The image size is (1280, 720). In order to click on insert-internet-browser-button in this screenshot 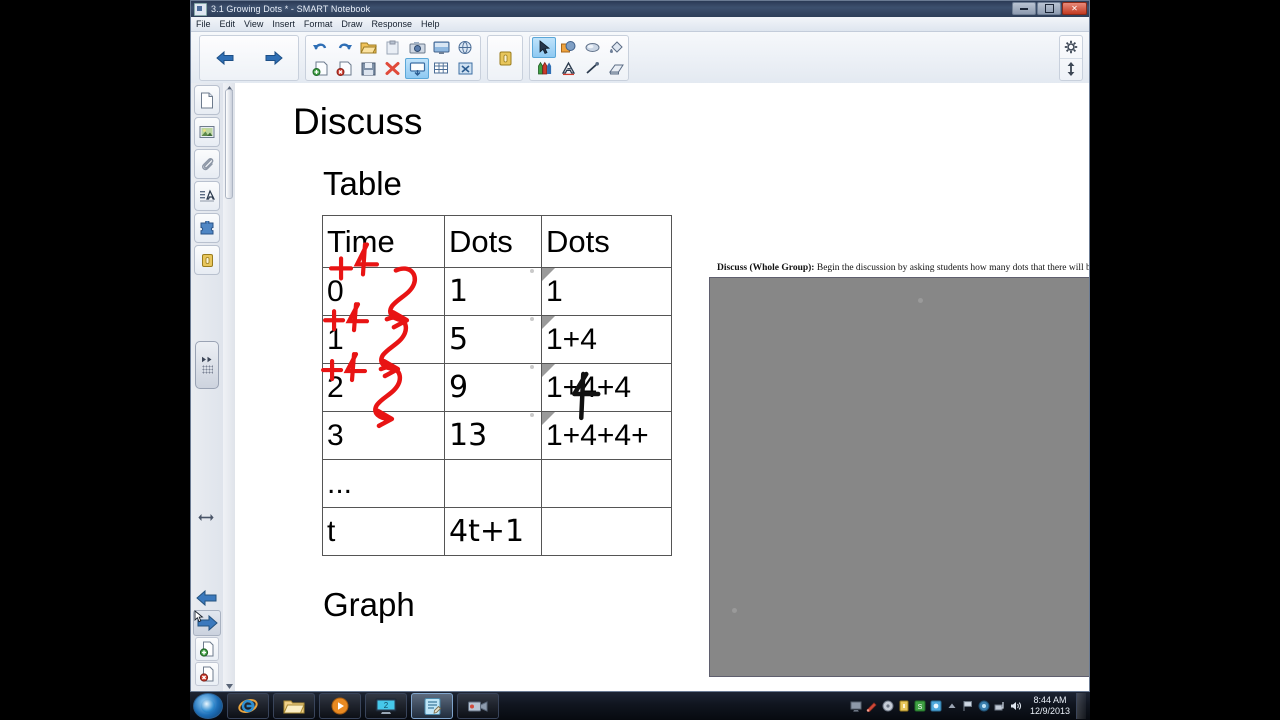, I will do `click(466, 47)`.